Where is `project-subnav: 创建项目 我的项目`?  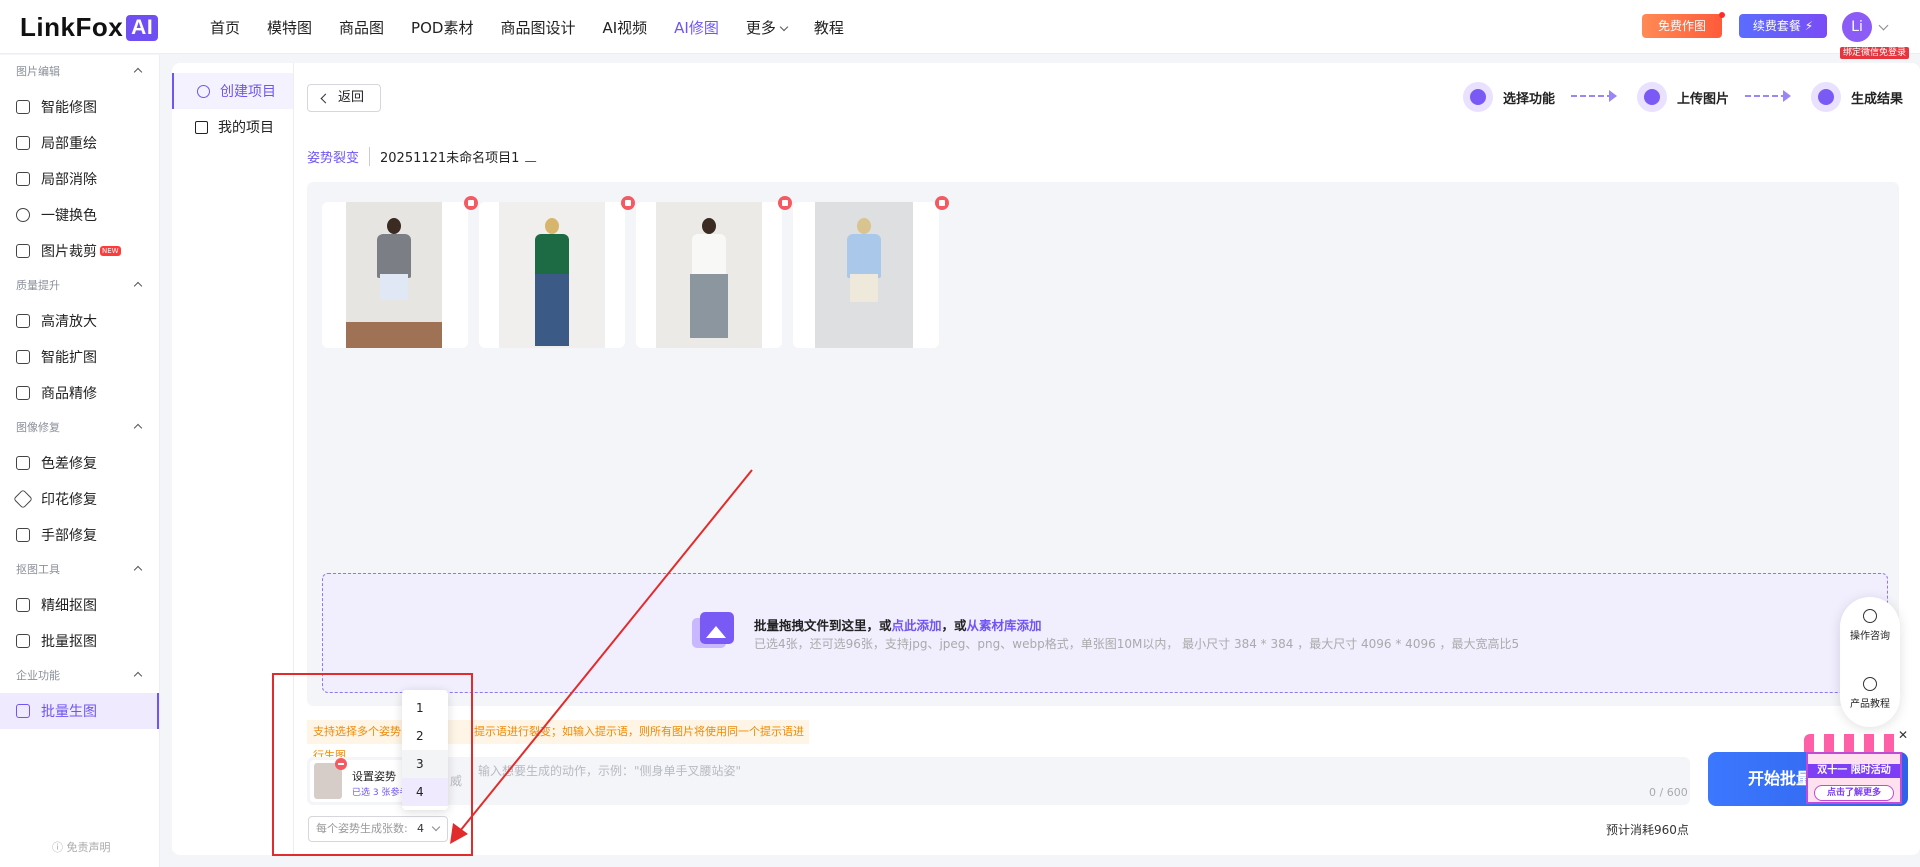
project-subnav: 创建项目 我的项目 is located at coordinates (233, 459).